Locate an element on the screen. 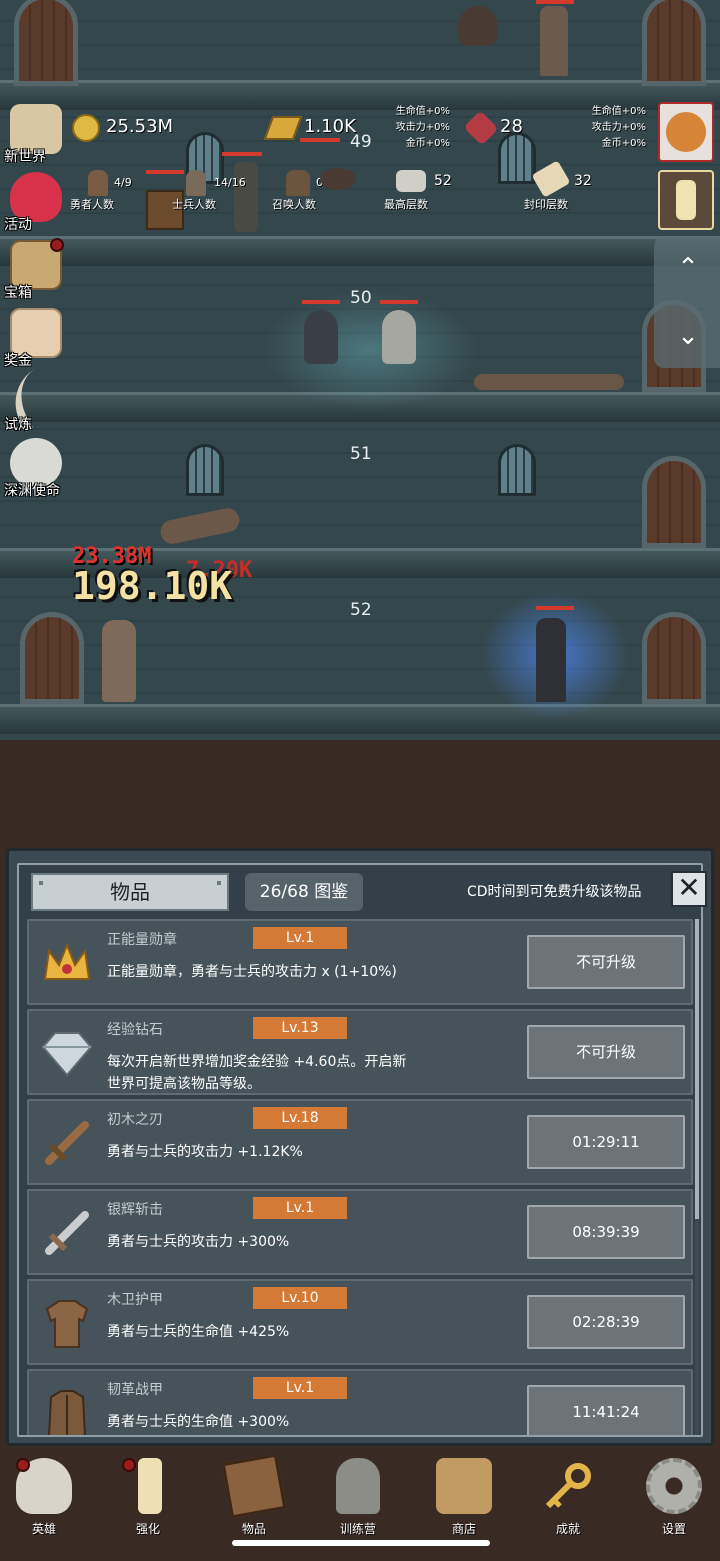 The image size is (720, 1561). list-scrollbar is located at coordinates (697, 1177).